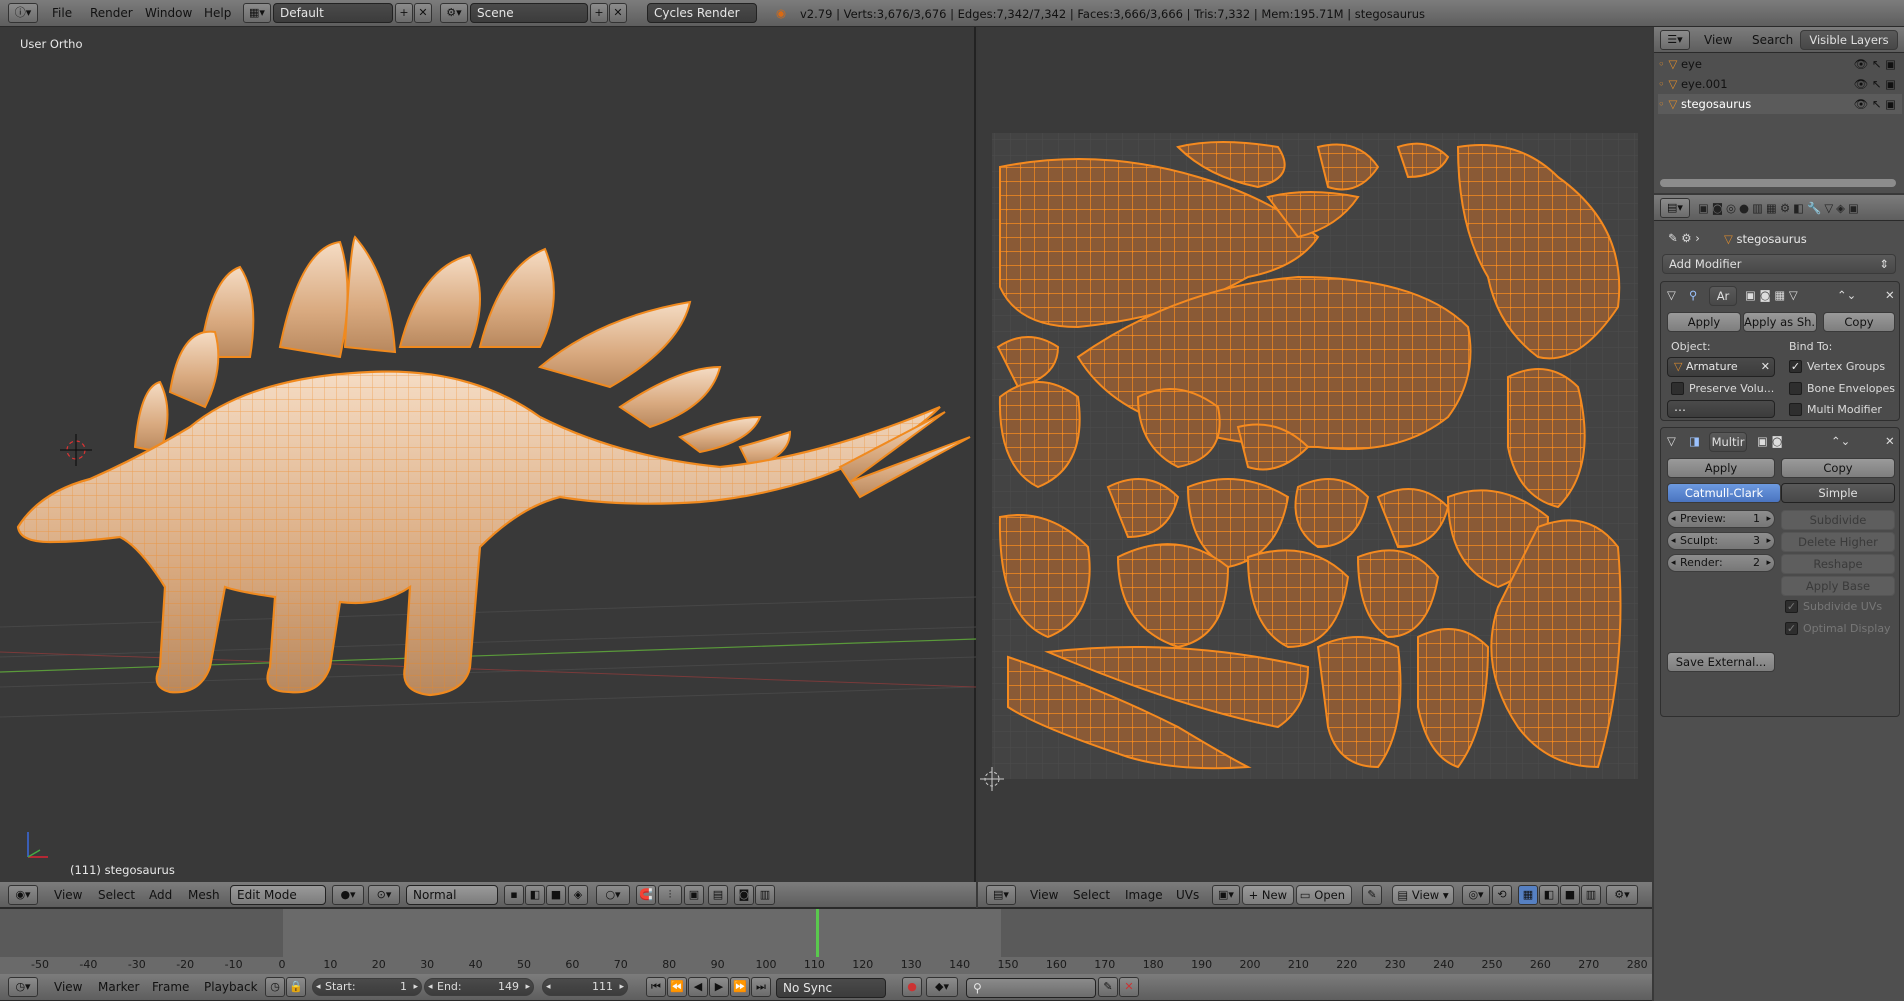  I want to click on uv-view-select: ▤ View ▾, so click(1423, 895).